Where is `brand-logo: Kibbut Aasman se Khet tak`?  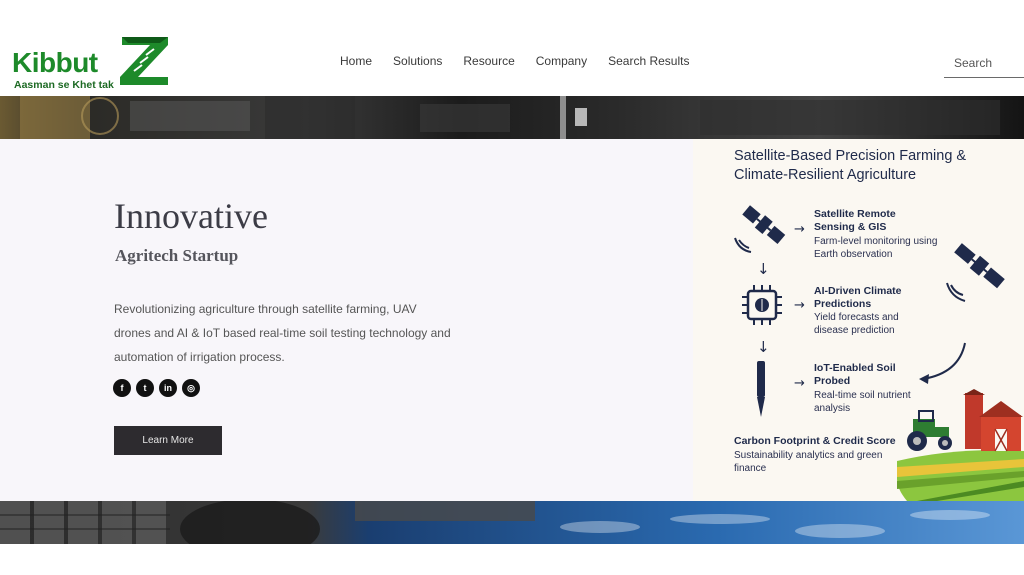
brand-logo: Kibbut Aasman se Khet tak is located at coordinates (92, 63).